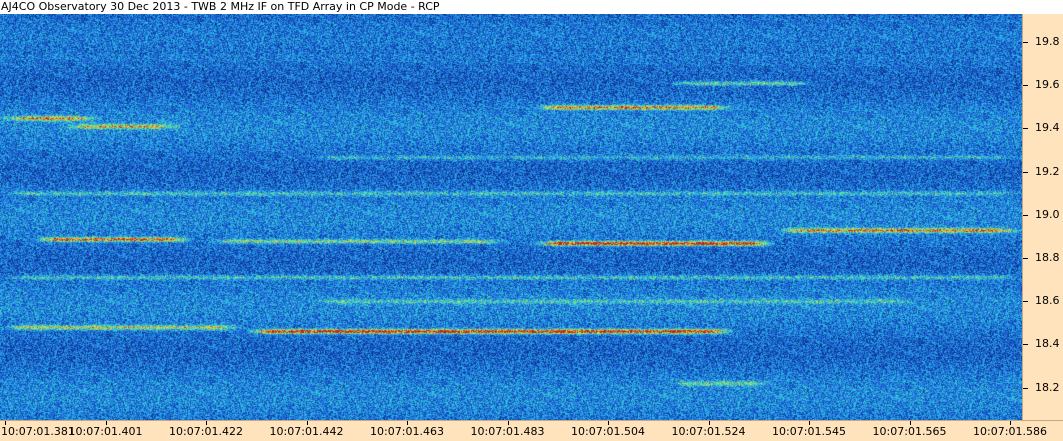 The height and width of the screenshot is (441, 1063). Describe the element at coordinates (105, 431) in the screenshot. I see `x-tick-label: 10:07:01.401` at that location.